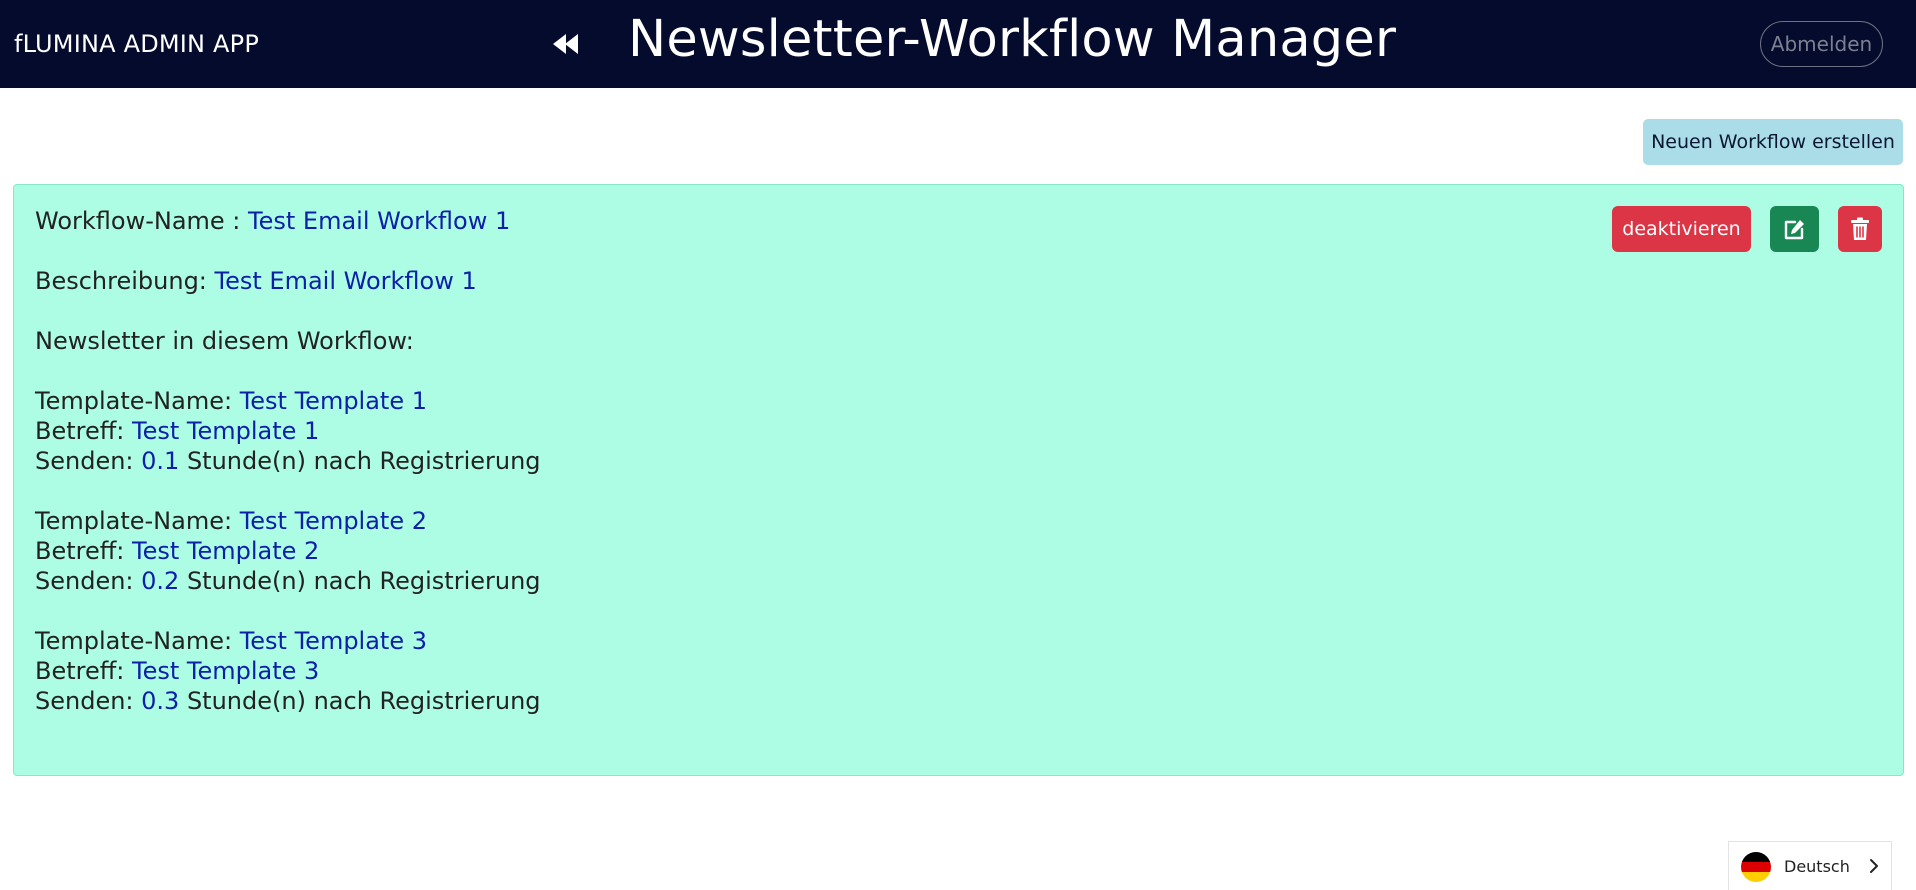  Describe the element at coordinates (226, 671) in the screenshot. I see `subject-value: Test Template 3` at that location.